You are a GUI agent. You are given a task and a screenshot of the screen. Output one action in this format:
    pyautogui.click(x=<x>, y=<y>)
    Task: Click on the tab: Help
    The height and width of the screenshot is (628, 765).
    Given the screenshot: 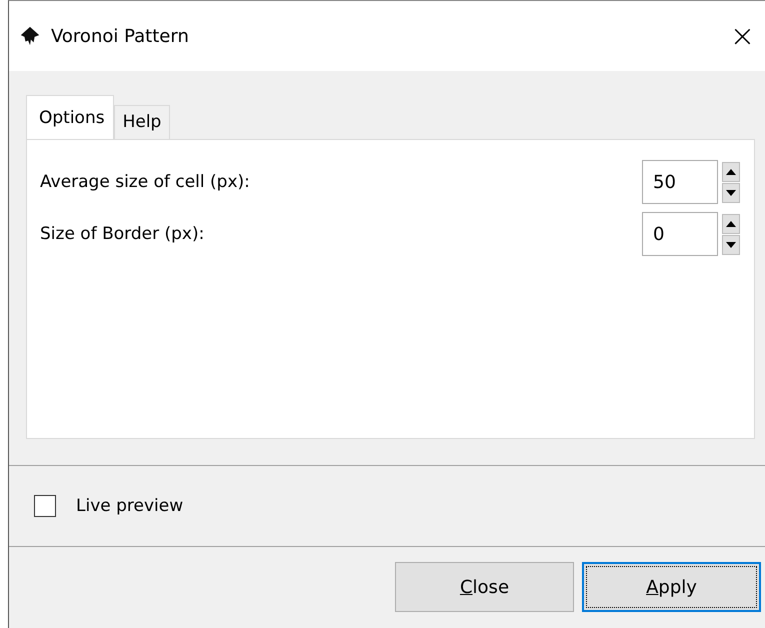 What is the action you would take?
    pyautogui.click(x=142, y=122)
    